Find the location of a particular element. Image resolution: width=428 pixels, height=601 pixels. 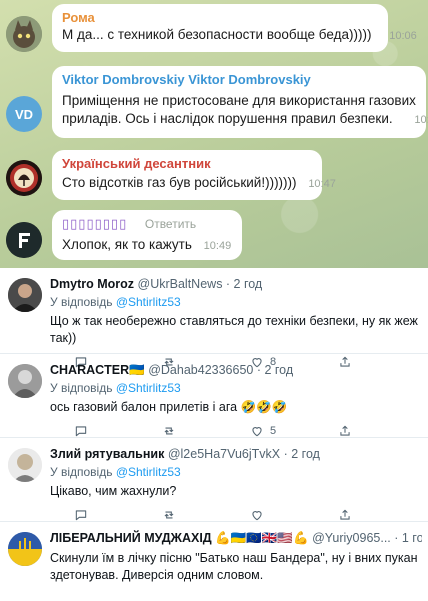

sender-name: Viktor Dombrovskiy Viktor Dombrovskiy is located at coordinates (239, 80).